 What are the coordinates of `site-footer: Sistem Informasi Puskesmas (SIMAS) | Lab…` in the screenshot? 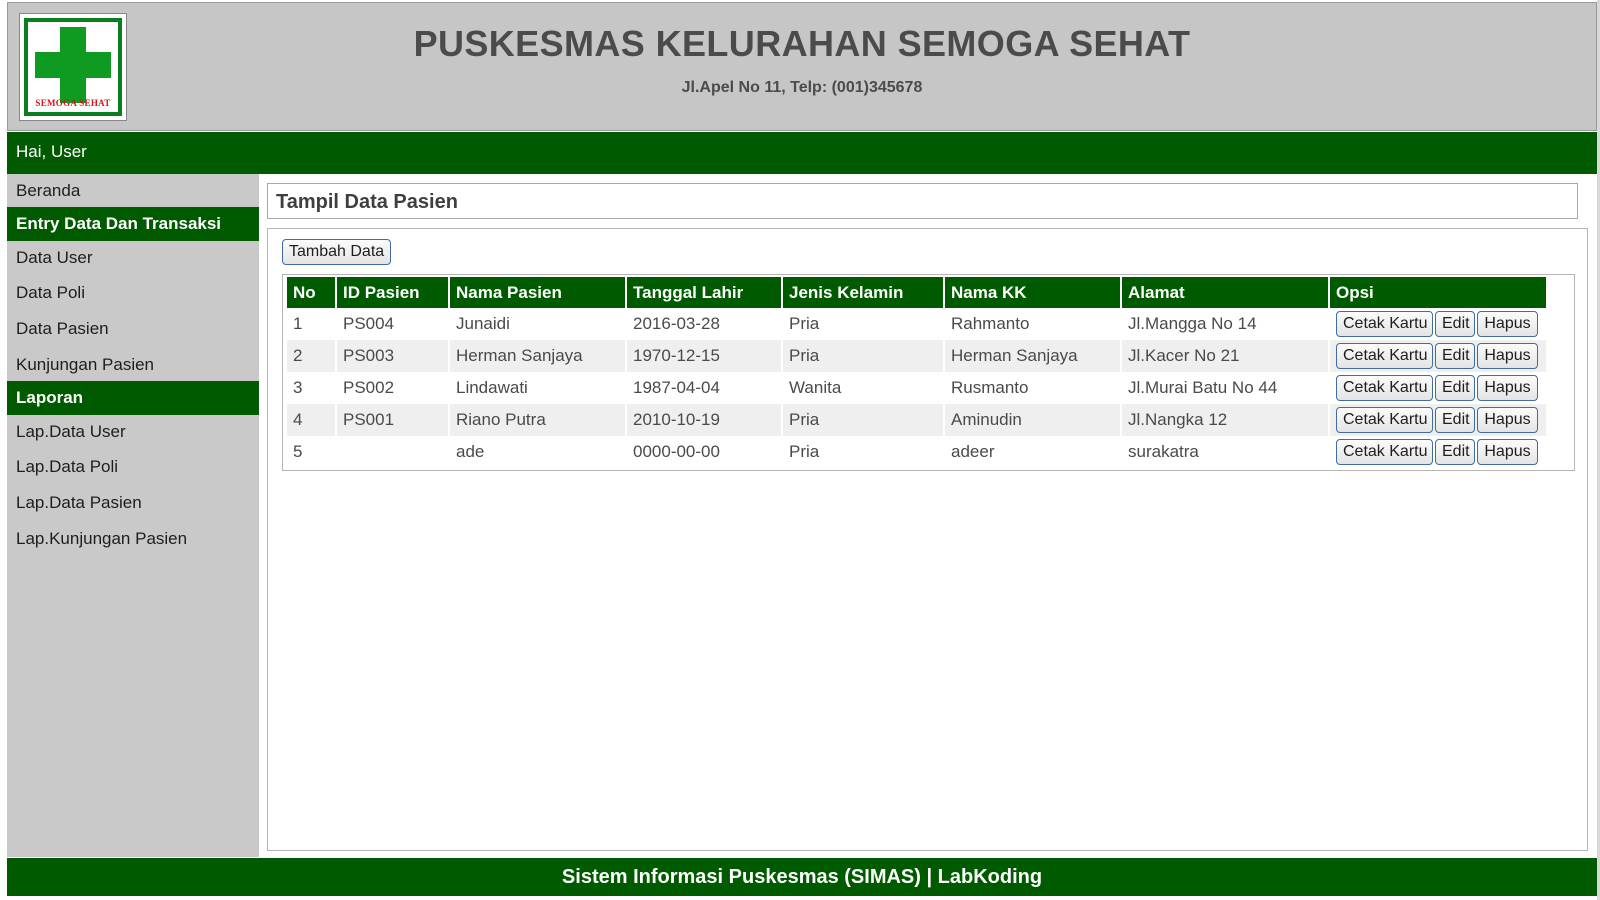 It's located at (802, 877).